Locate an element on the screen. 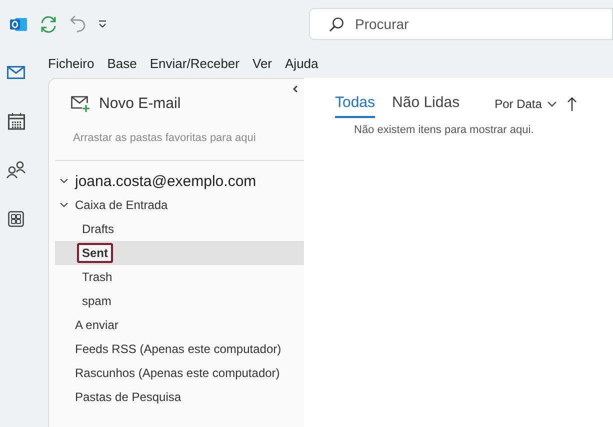 The height and width of the screenshot is (427, 613). apps-icon is located at coordinates (16, 219).